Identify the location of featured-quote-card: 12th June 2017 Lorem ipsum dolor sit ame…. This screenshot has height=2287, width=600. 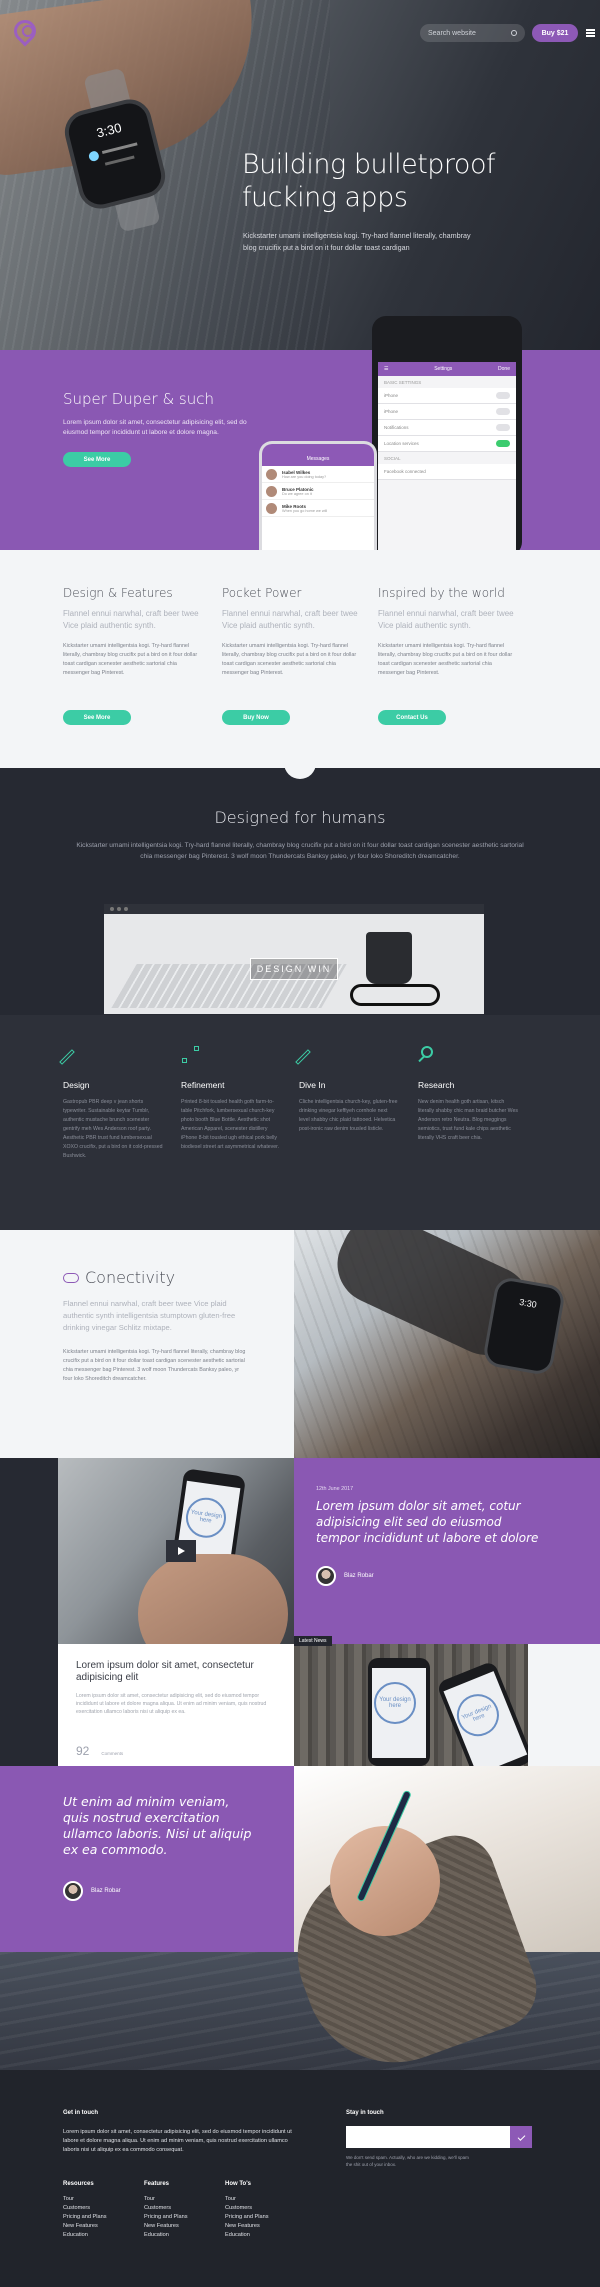
(447, 1551).